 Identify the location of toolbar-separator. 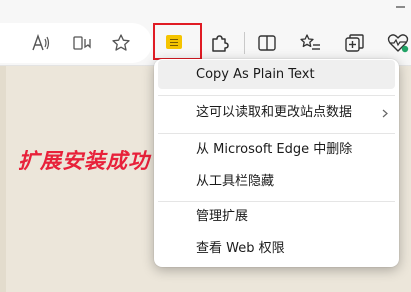
(244, 43).